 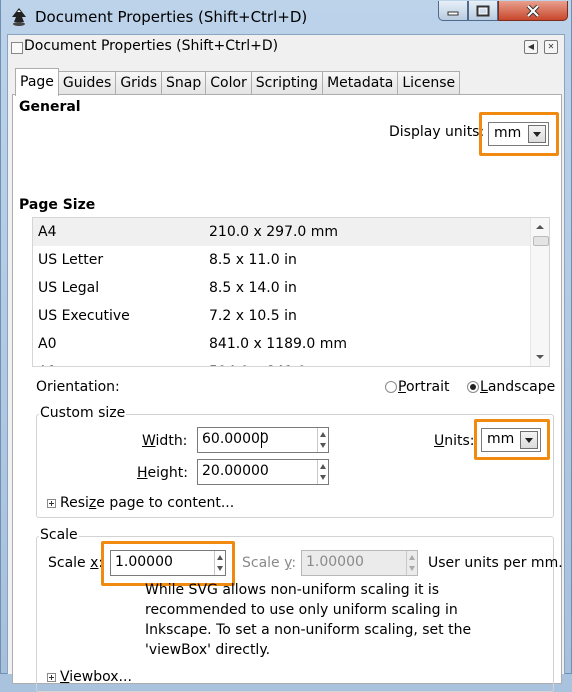 I want to click on general-heading: General, so click(x=50, y=107).